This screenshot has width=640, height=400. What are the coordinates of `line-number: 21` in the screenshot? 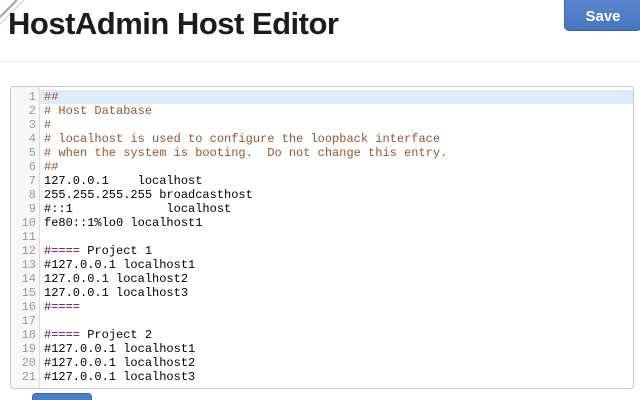 It's located at (28, 377).